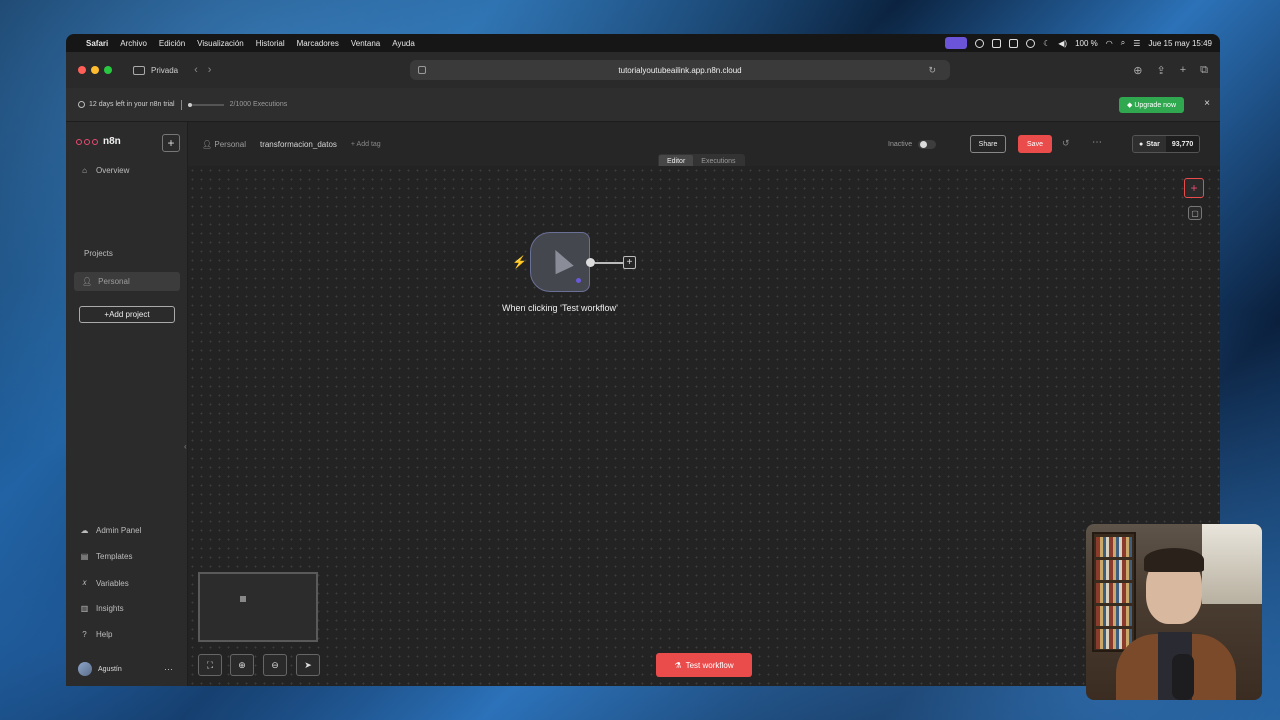 This screenshot has width=1280, height=720. I want to click on upgrade-label: Upgrade now, so click(1155, 105).